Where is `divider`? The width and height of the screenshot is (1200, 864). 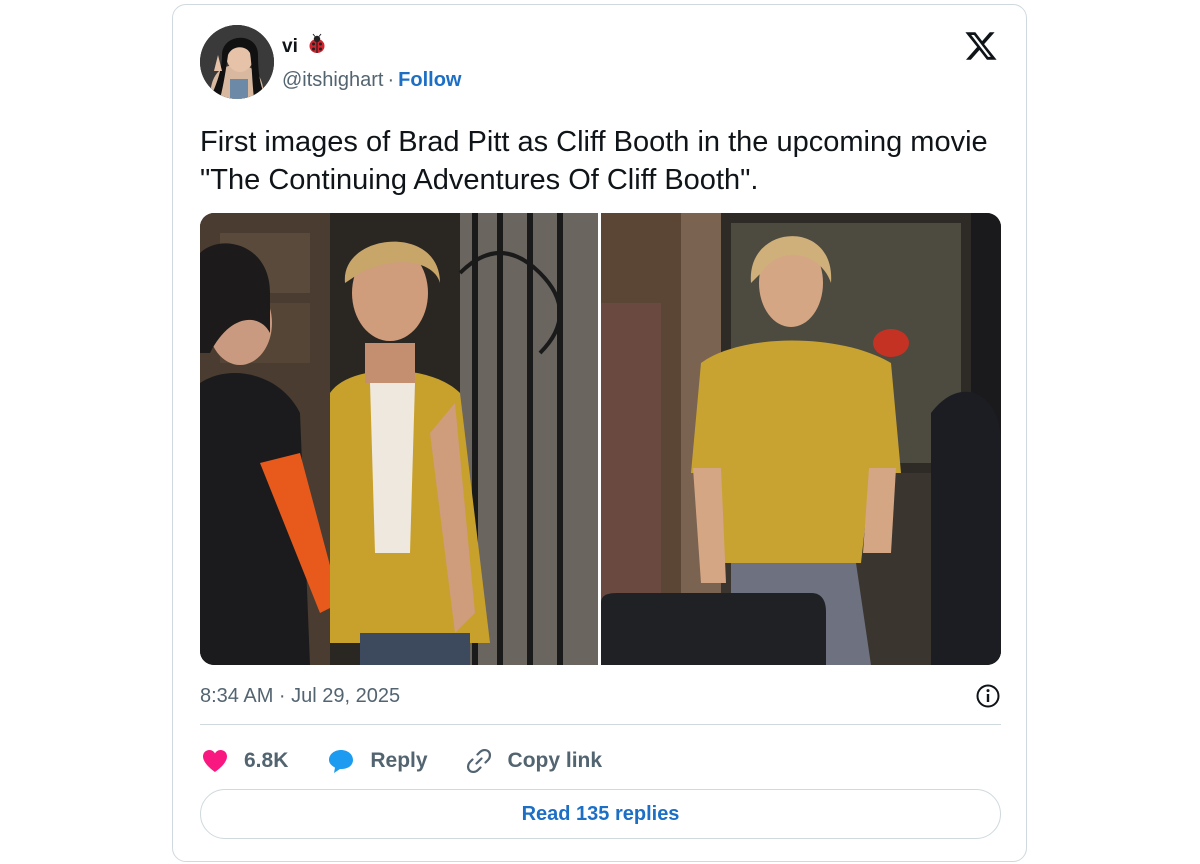 divider is located at coordinates (600, 724).